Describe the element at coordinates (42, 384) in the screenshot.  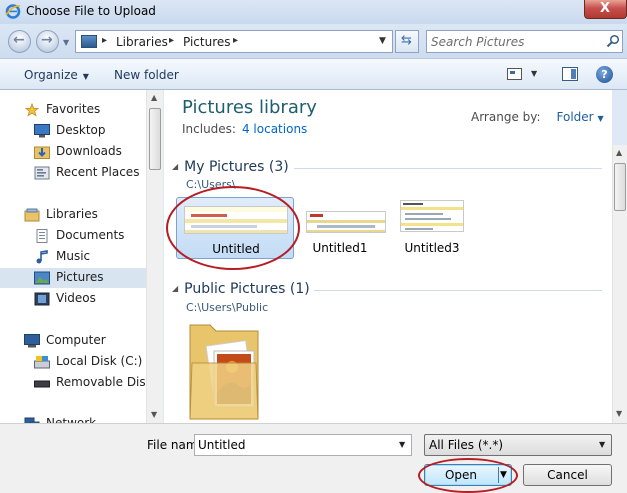
I see `removable-disk-icon` at that location.